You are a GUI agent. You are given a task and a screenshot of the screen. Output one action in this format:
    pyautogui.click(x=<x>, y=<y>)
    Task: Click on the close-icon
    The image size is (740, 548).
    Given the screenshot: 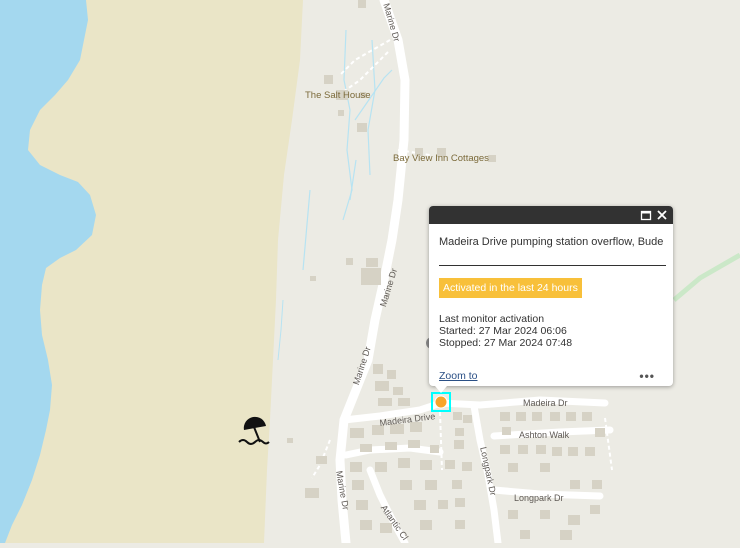 What is the action you would take?
    pyautogui.click(x=662, y=215)
    